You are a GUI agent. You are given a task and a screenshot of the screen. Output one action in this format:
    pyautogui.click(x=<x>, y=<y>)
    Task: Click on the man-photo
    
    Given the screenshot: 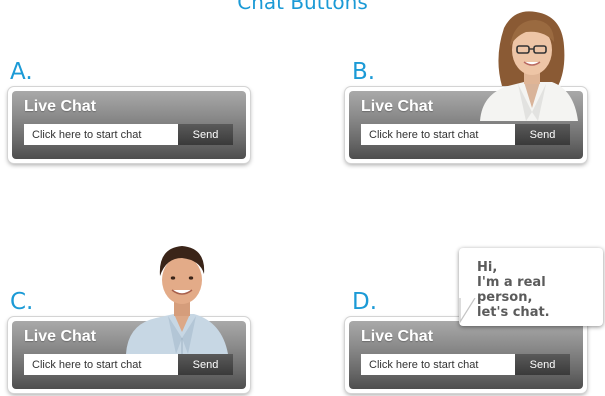 What is the action you would take?
    pyautogui.click(x=177, y=300)
    